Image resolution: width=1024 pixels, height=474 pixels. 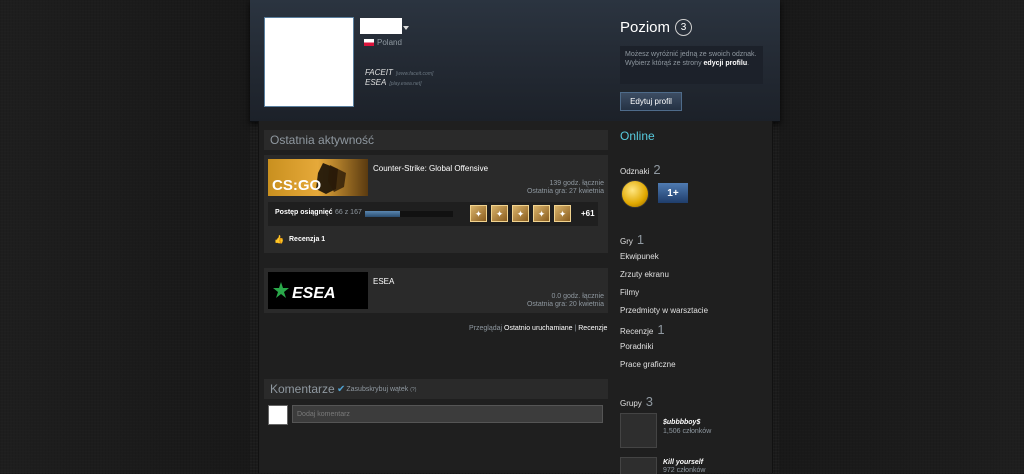 I want to click on groups-link: Grupy 3, so click(x=636, y=401).